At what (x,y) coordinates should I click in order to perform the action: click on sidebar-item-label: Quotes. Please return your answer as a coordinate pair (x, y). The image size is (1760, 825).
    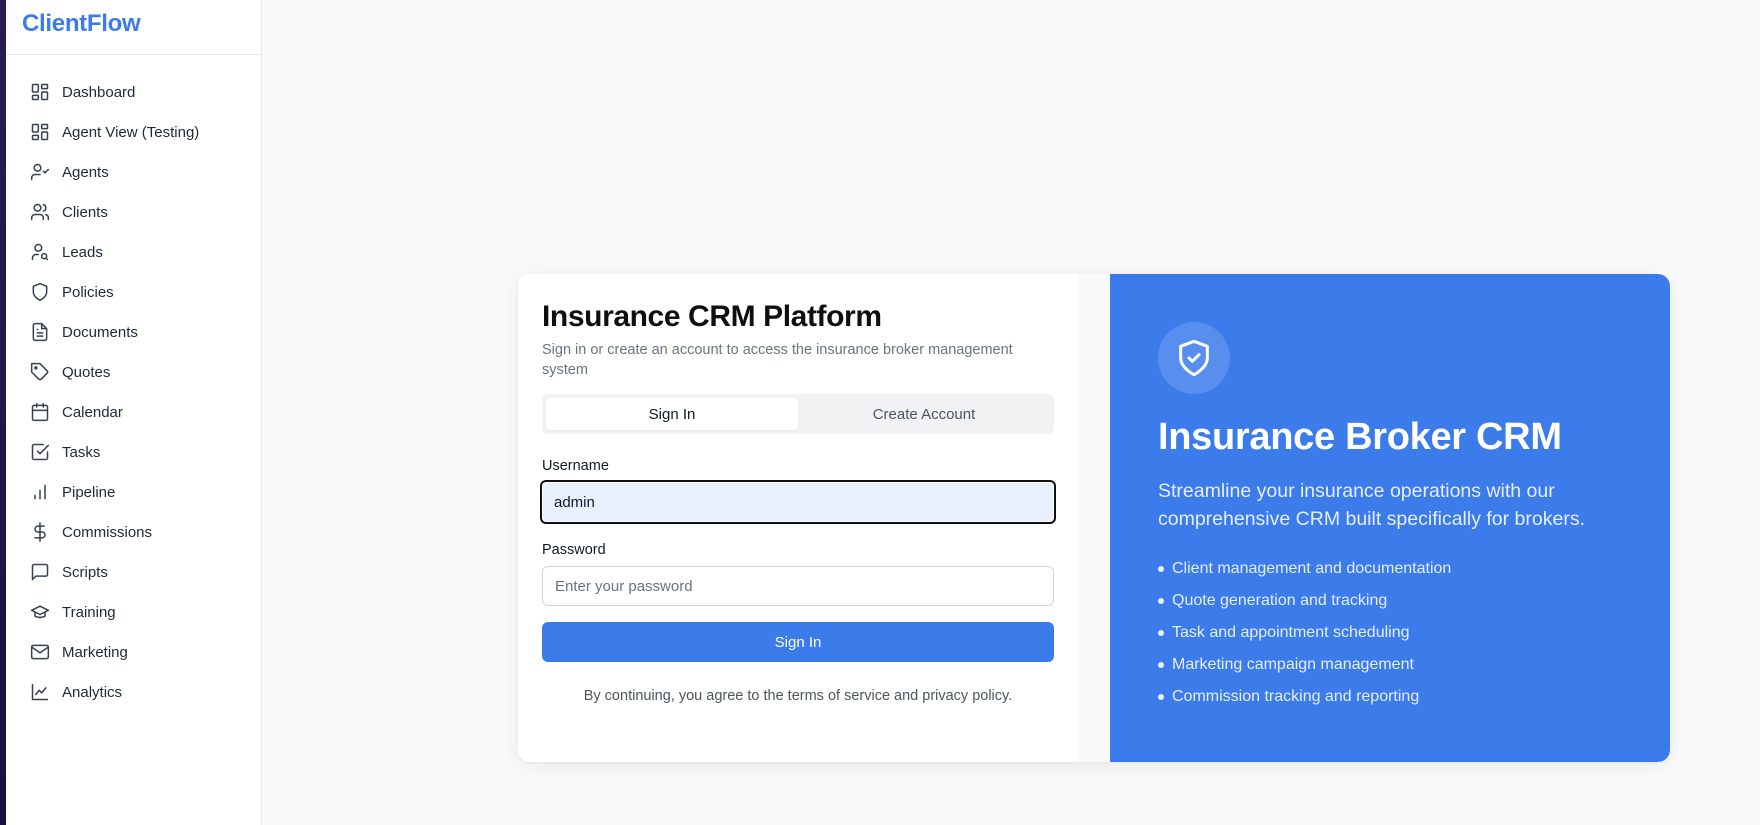
    Looking at the image, I should click on (86, 372).